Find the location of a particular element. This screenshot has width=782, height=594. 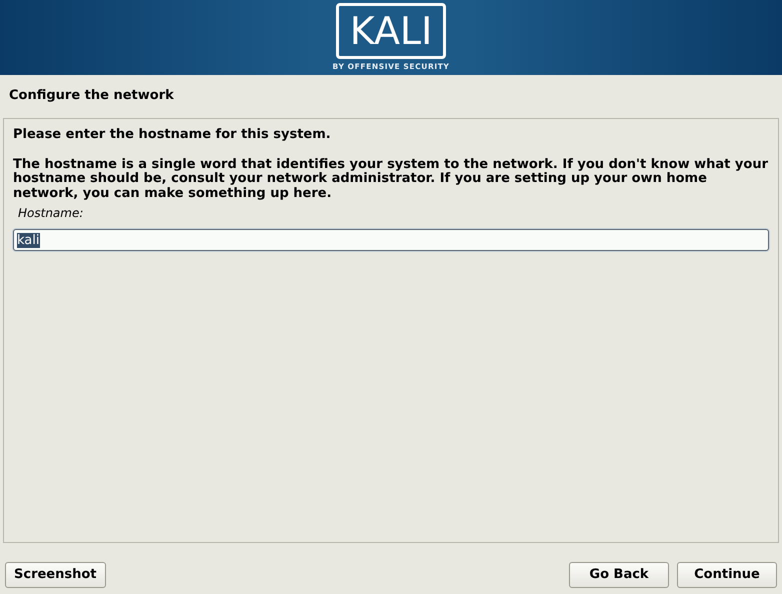

description-text: The hostname is a single word that identifies your system to the network. If you don't know what your hostname should be, consult your network administrator. If you are setting up your own home network, you can make something up here. is located at coordinates (391, 180).